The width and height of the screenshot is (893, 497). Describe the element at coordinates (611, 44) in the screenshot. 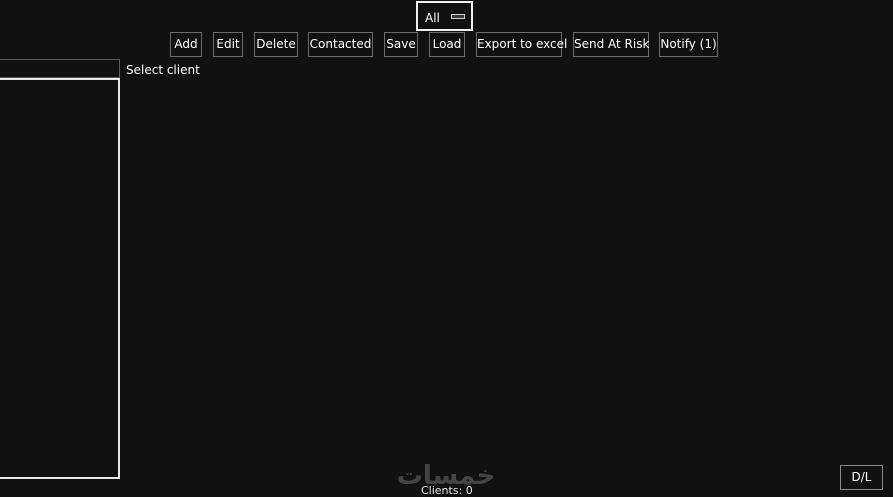

I see `send-at-risk-button: Send At Risk` at that location.